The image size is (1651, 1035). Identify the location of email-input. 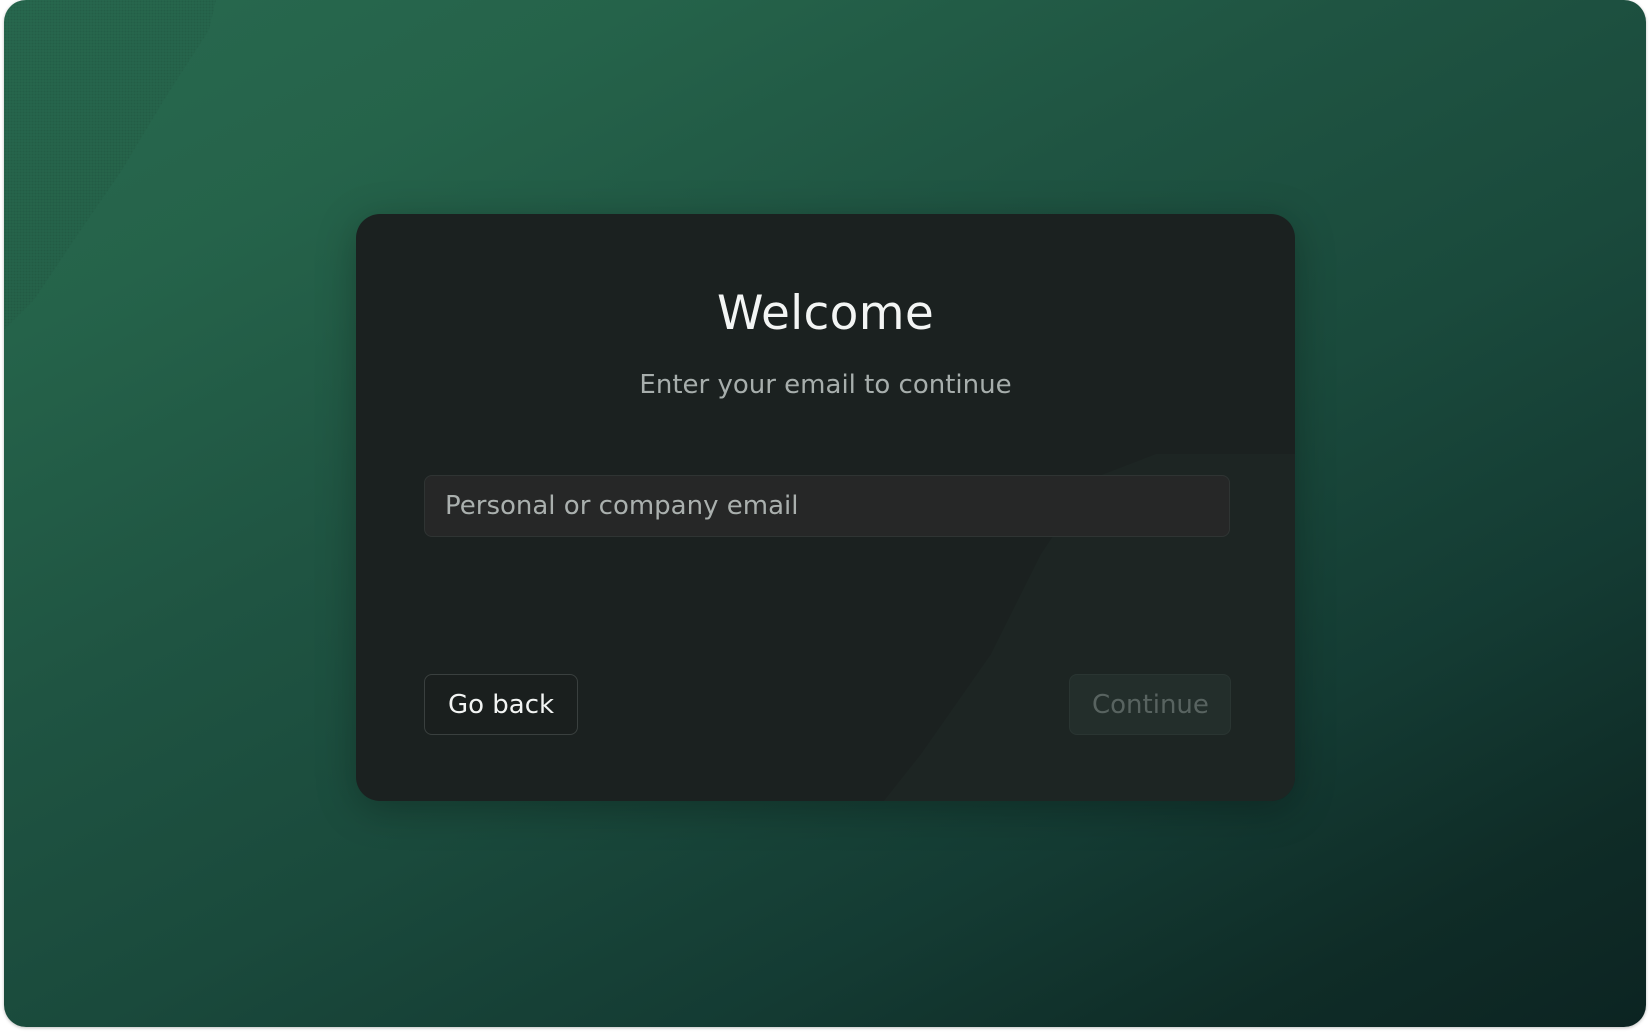
(827, 506).